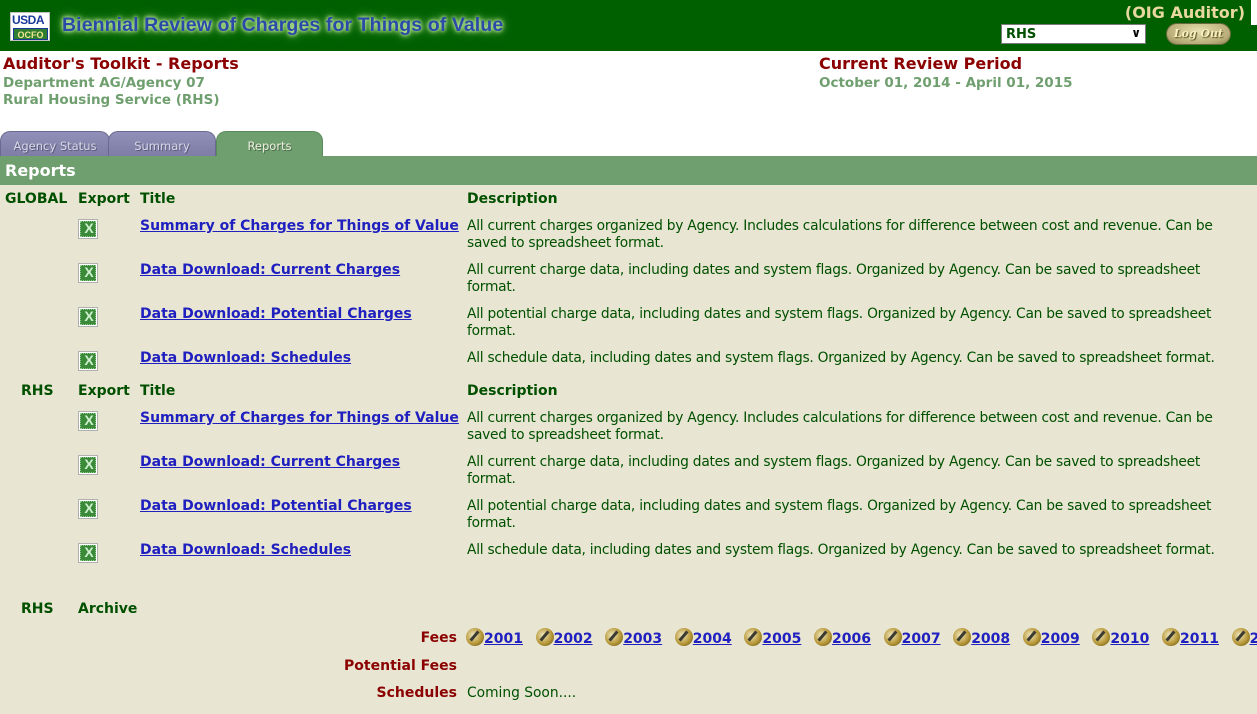 The image size is (1257, 714). Describe the element at coordinates (55, 144) in the screenshot. I see `tab-agency-status: Agency Status` at that location.